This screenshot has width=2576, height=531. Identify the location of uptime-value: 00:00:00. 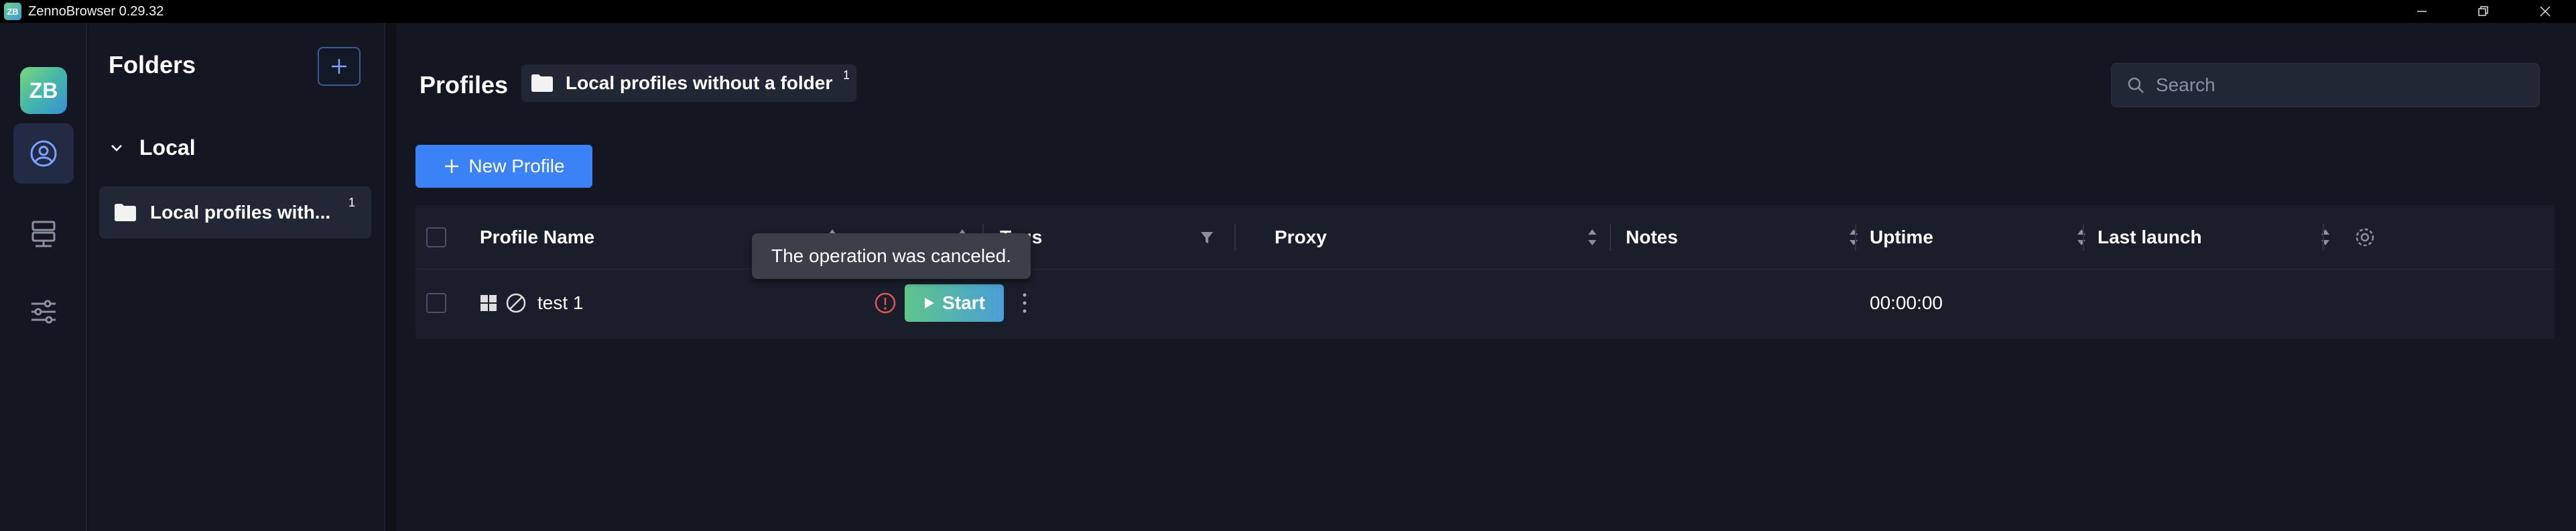
(1906, 302).